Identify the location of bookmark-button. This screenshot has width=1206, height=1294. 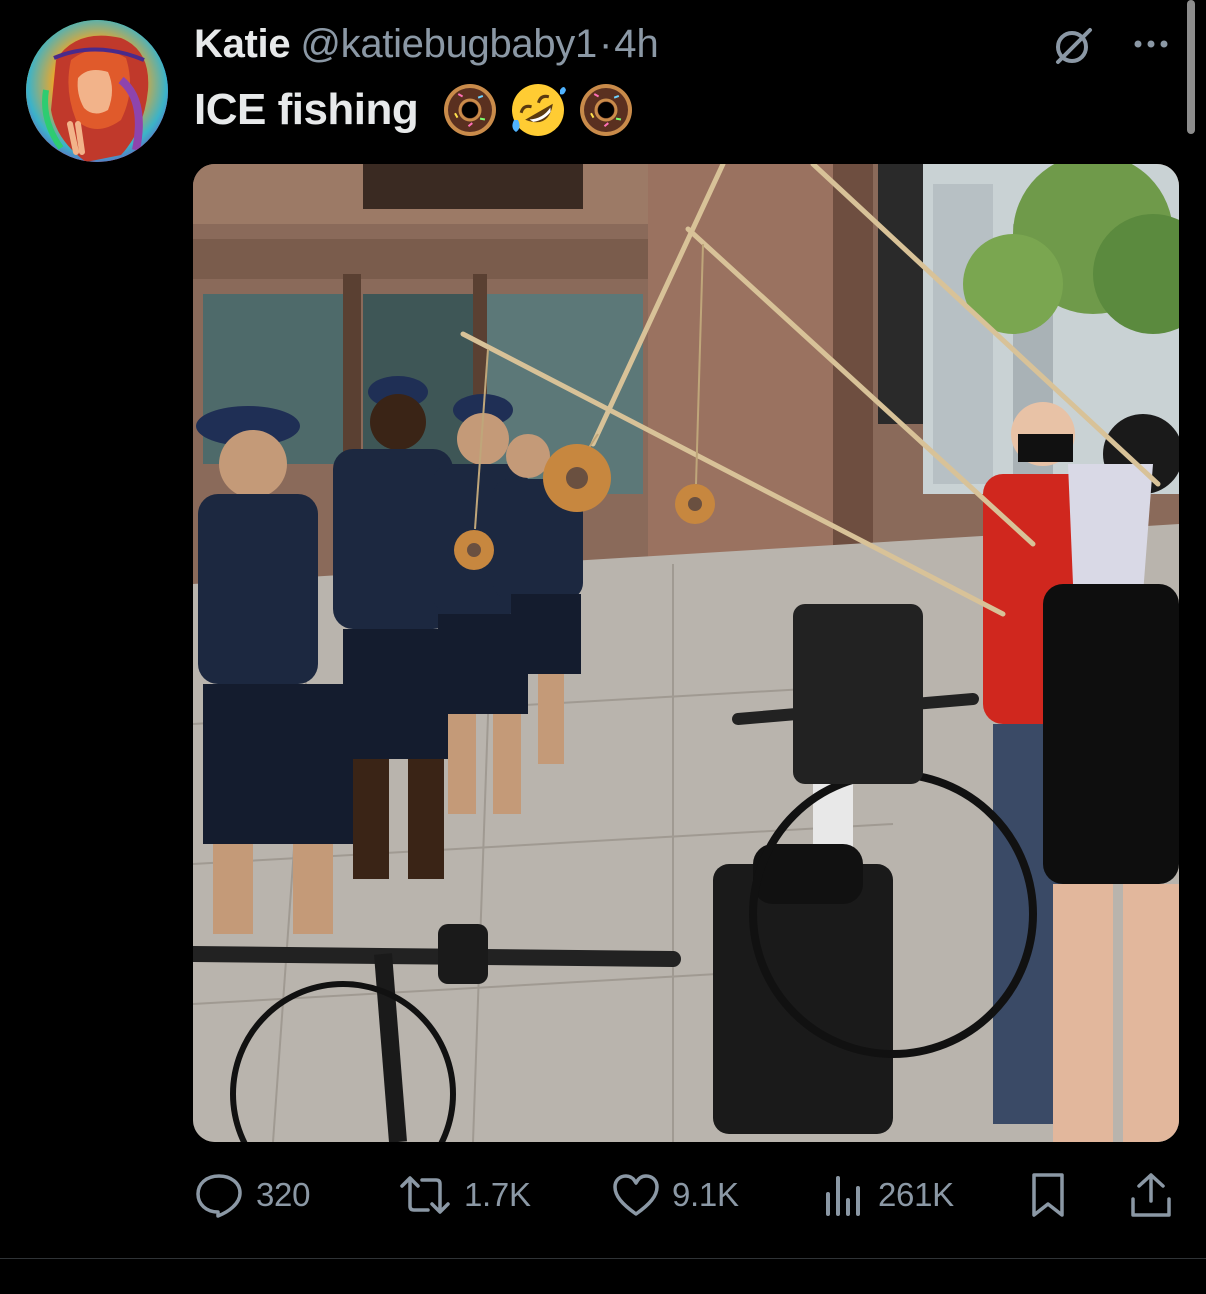
(1048, 1195).